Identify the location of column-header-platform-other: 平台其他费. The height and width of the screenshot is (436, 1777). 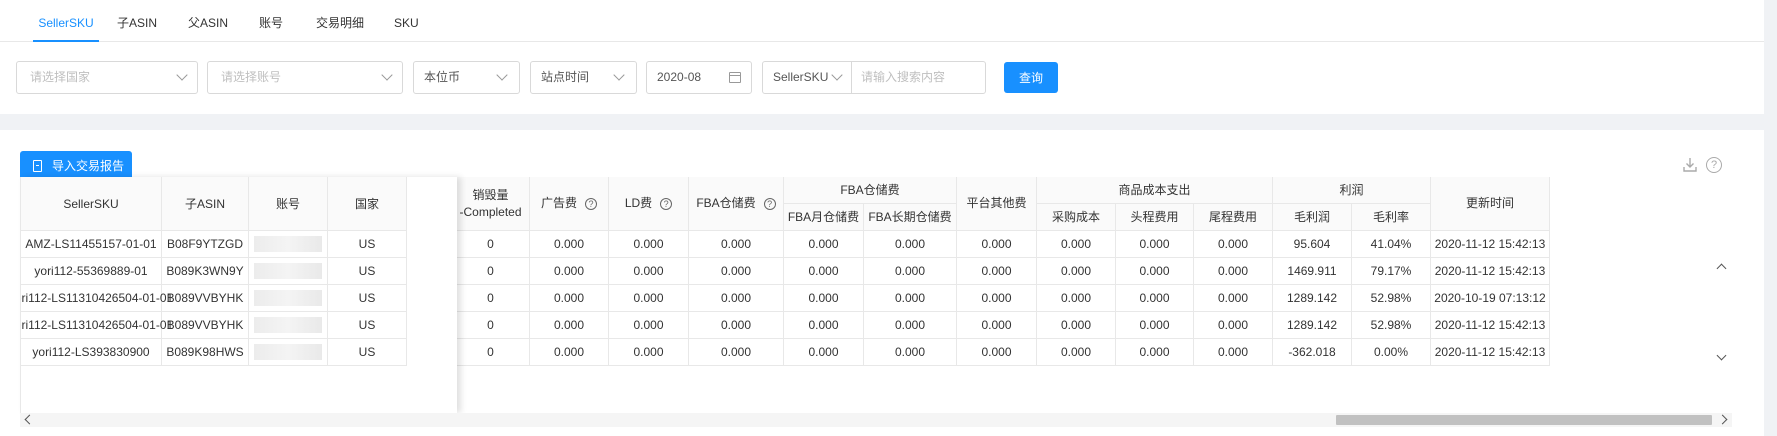
(997, 204).